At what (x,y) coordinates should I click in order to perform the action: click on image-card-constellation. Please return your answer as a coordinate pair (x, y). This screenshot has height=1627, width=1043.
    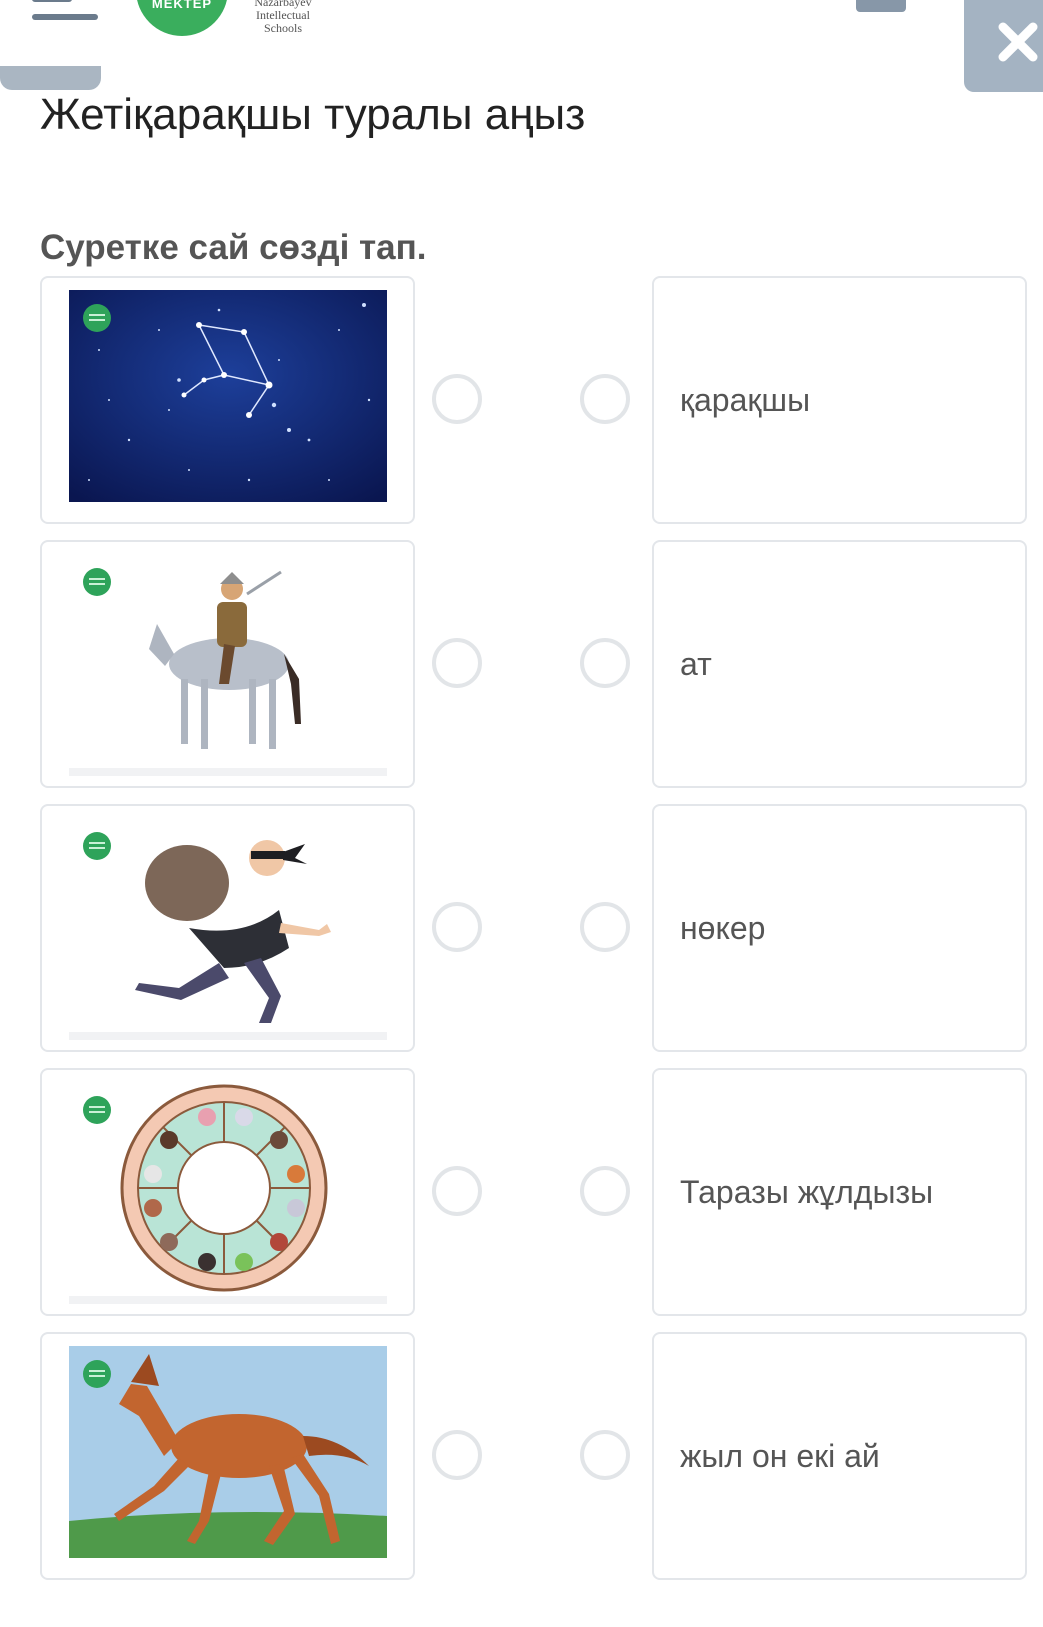
    Looking at the image, I should click on (227, 400).